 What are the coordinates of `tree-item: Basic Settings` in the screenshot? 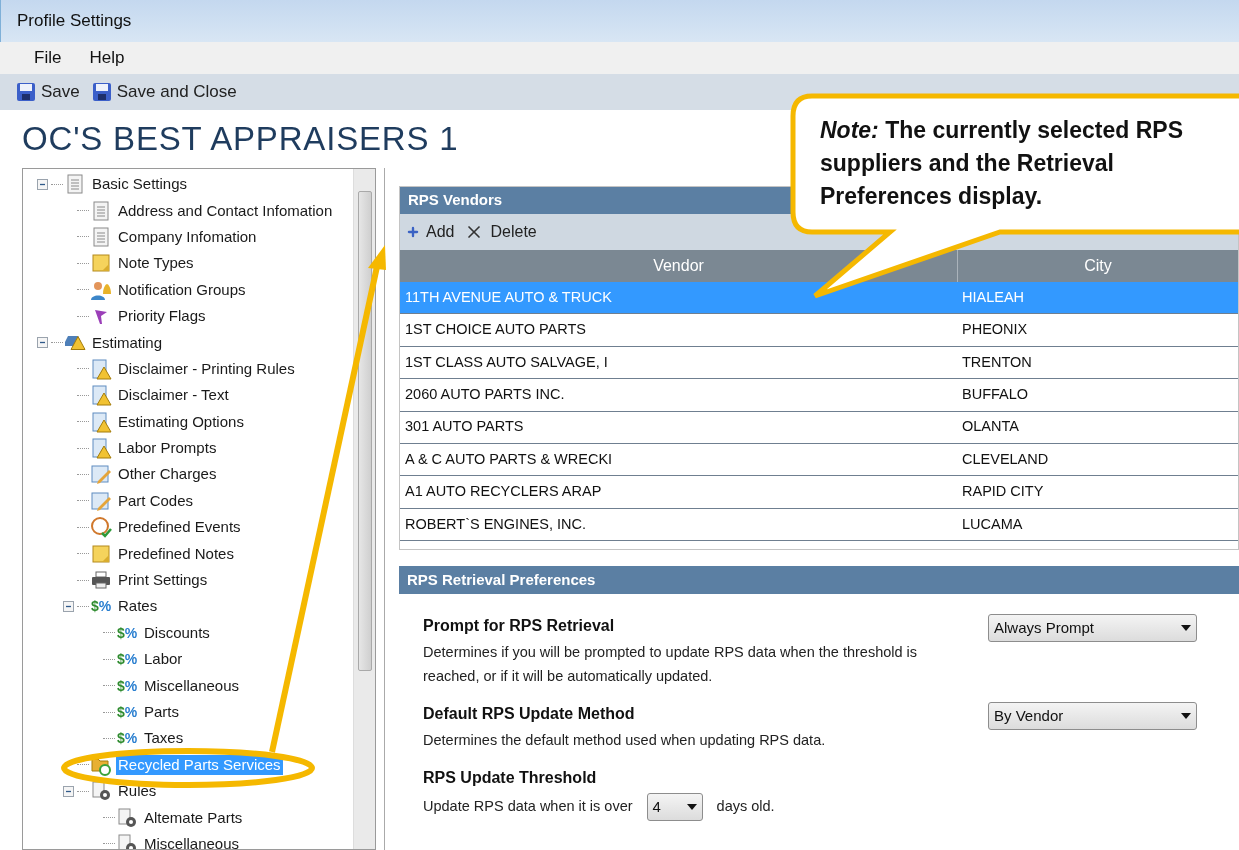 It's located at (140, 184).